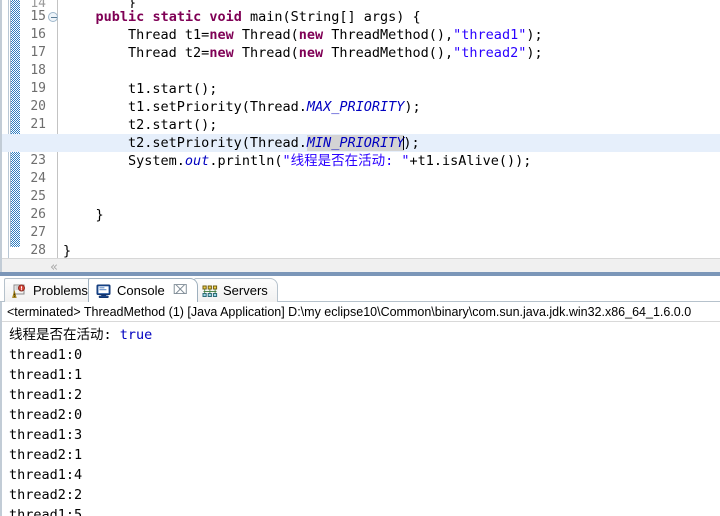  I want to click on code-line-26: }, so click(389, 215).